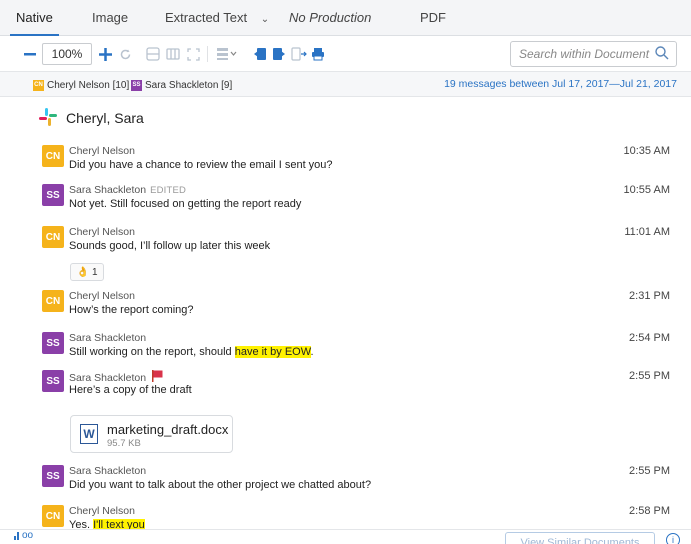  What do you see at coordinates (153, 54) in the screenshot?
I see `fit-height-icon` at bounding box center [153, 54].